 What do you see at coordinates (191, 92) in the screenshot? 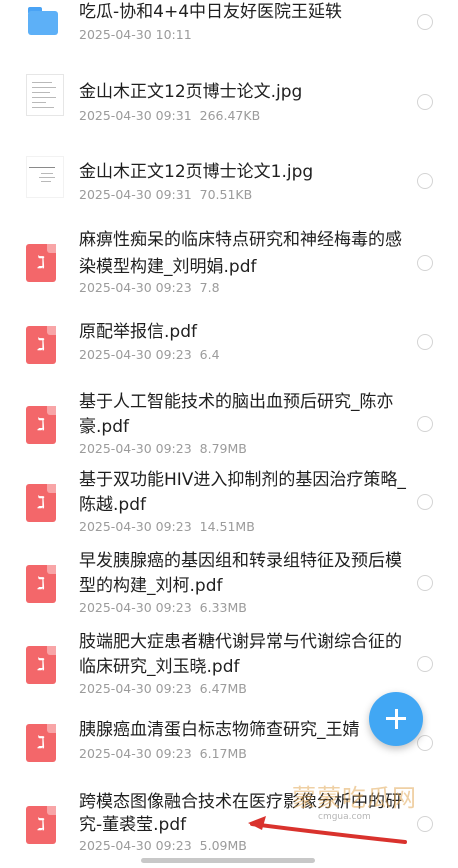
I see `file-title: 金山木正文12页博士论文.jpg` at bounding box center [191, 92].